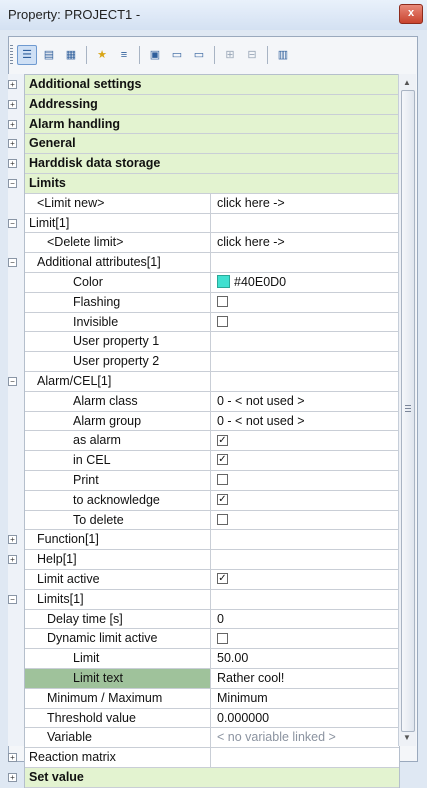  I want to click on property-row: + Function[1], so click(203, 540).